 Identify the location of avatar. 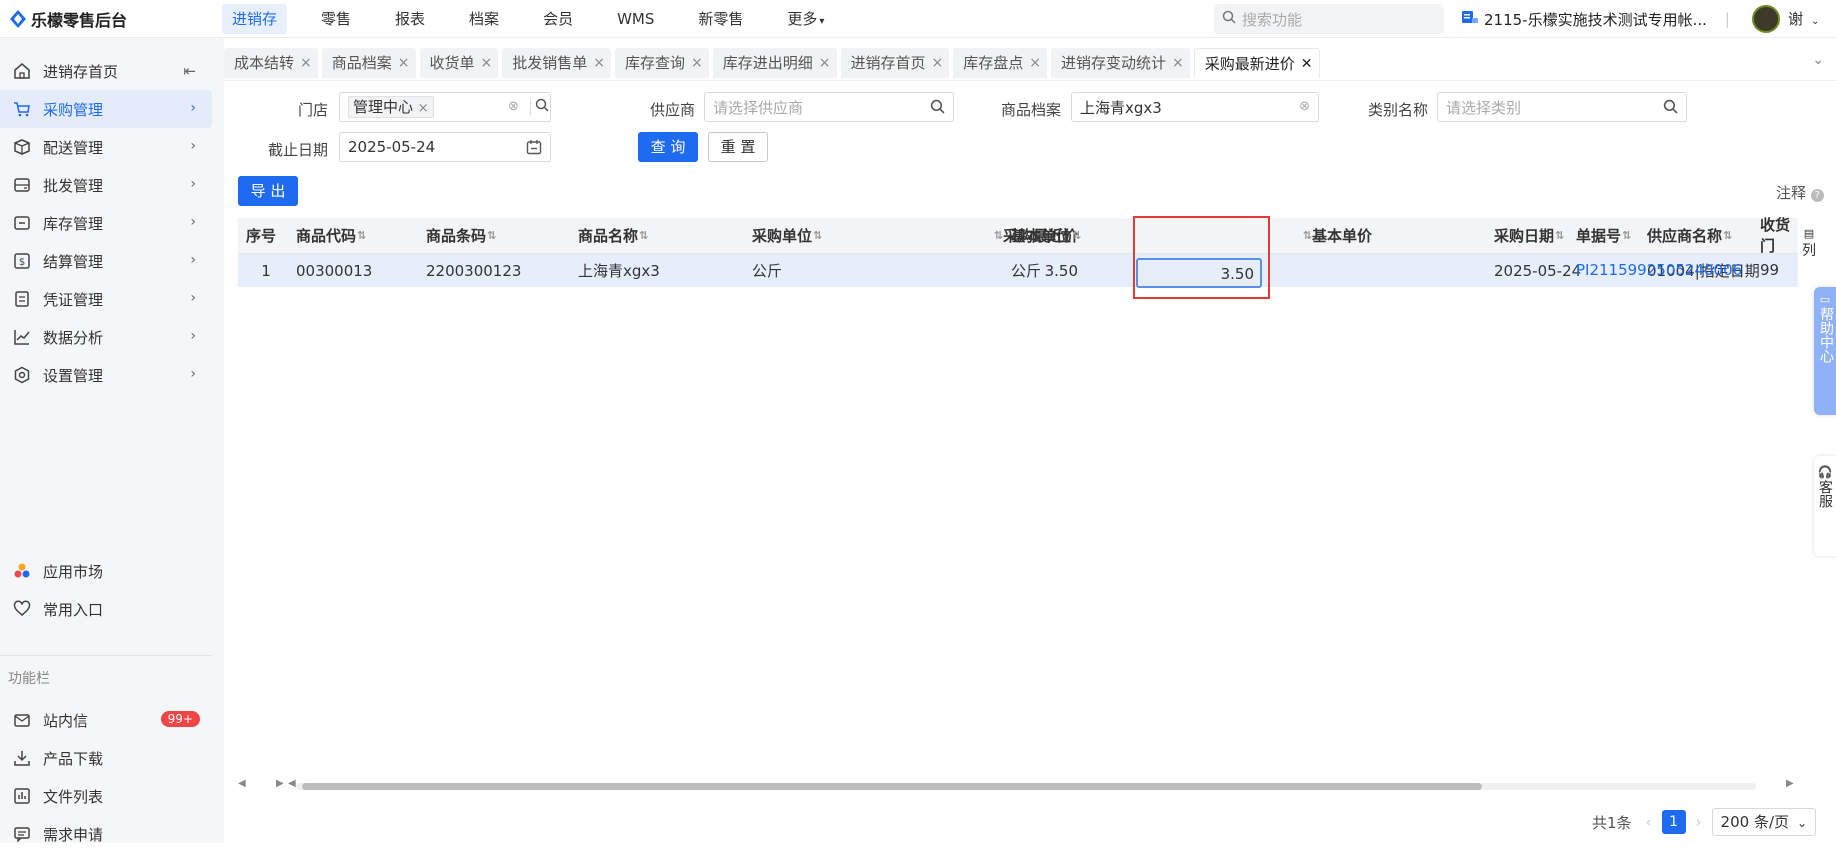
(1766, 19).